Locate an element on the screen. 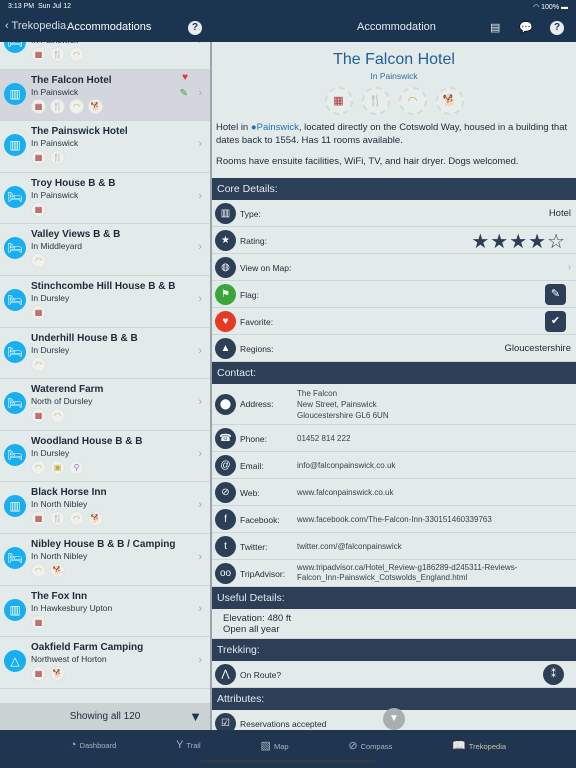  tripadvisor-icon: oo is located at coordinates (225, 573).